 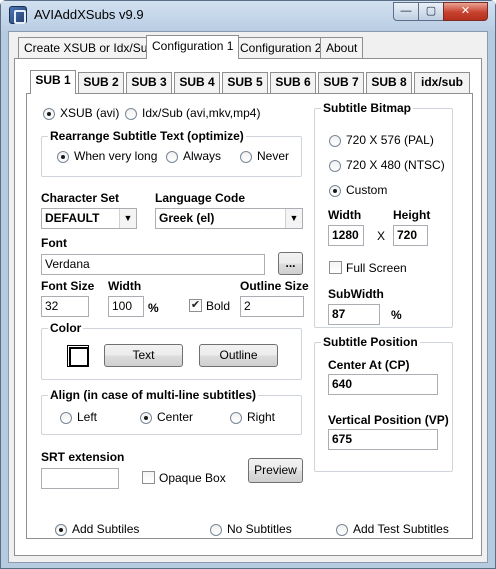 What do you see at coordinates (66, 328) in the screenshot?
I see `color-title: Color` at bounding box center [66, 328].